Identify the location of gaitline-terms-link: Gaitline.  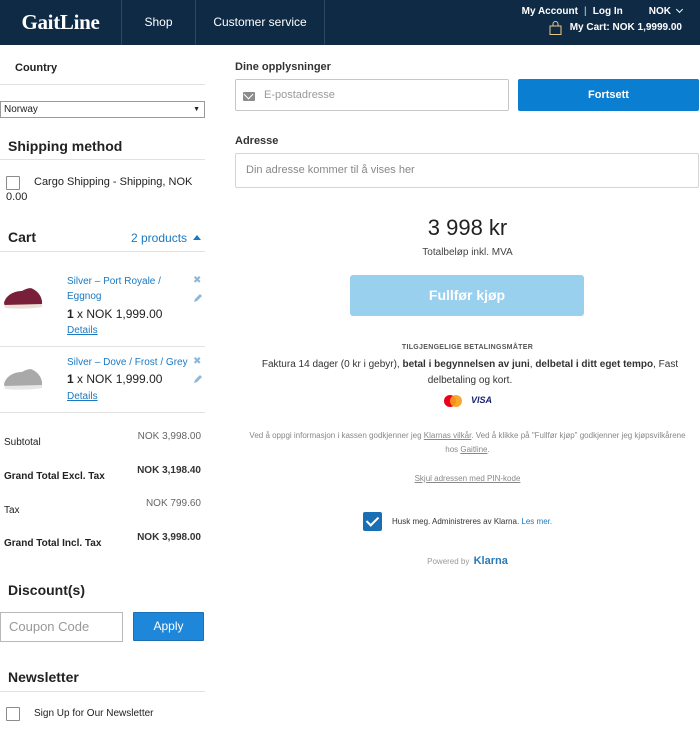
(473, 449).